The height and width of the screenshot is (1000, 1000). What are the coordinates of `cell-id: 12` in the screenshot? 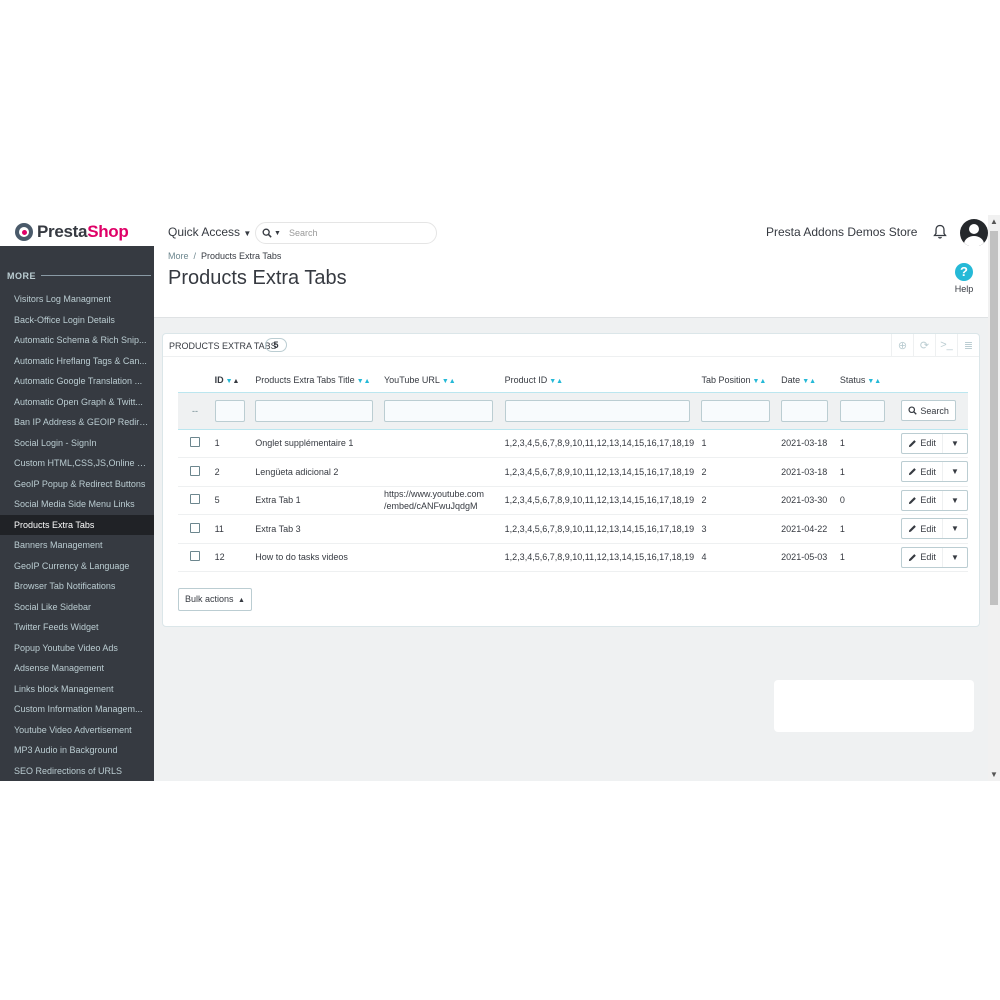 It's located at (235, 557).